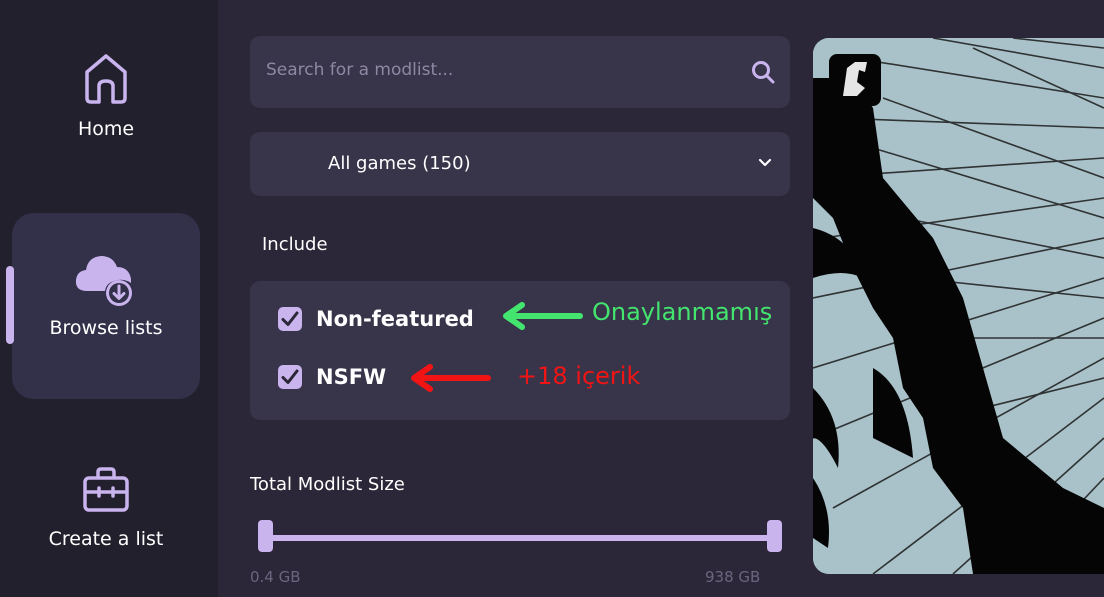 The height and width of the screenshot is (597, 1104). I want to click on checkbox-non-featured: Non-featured, so click(376, 319).